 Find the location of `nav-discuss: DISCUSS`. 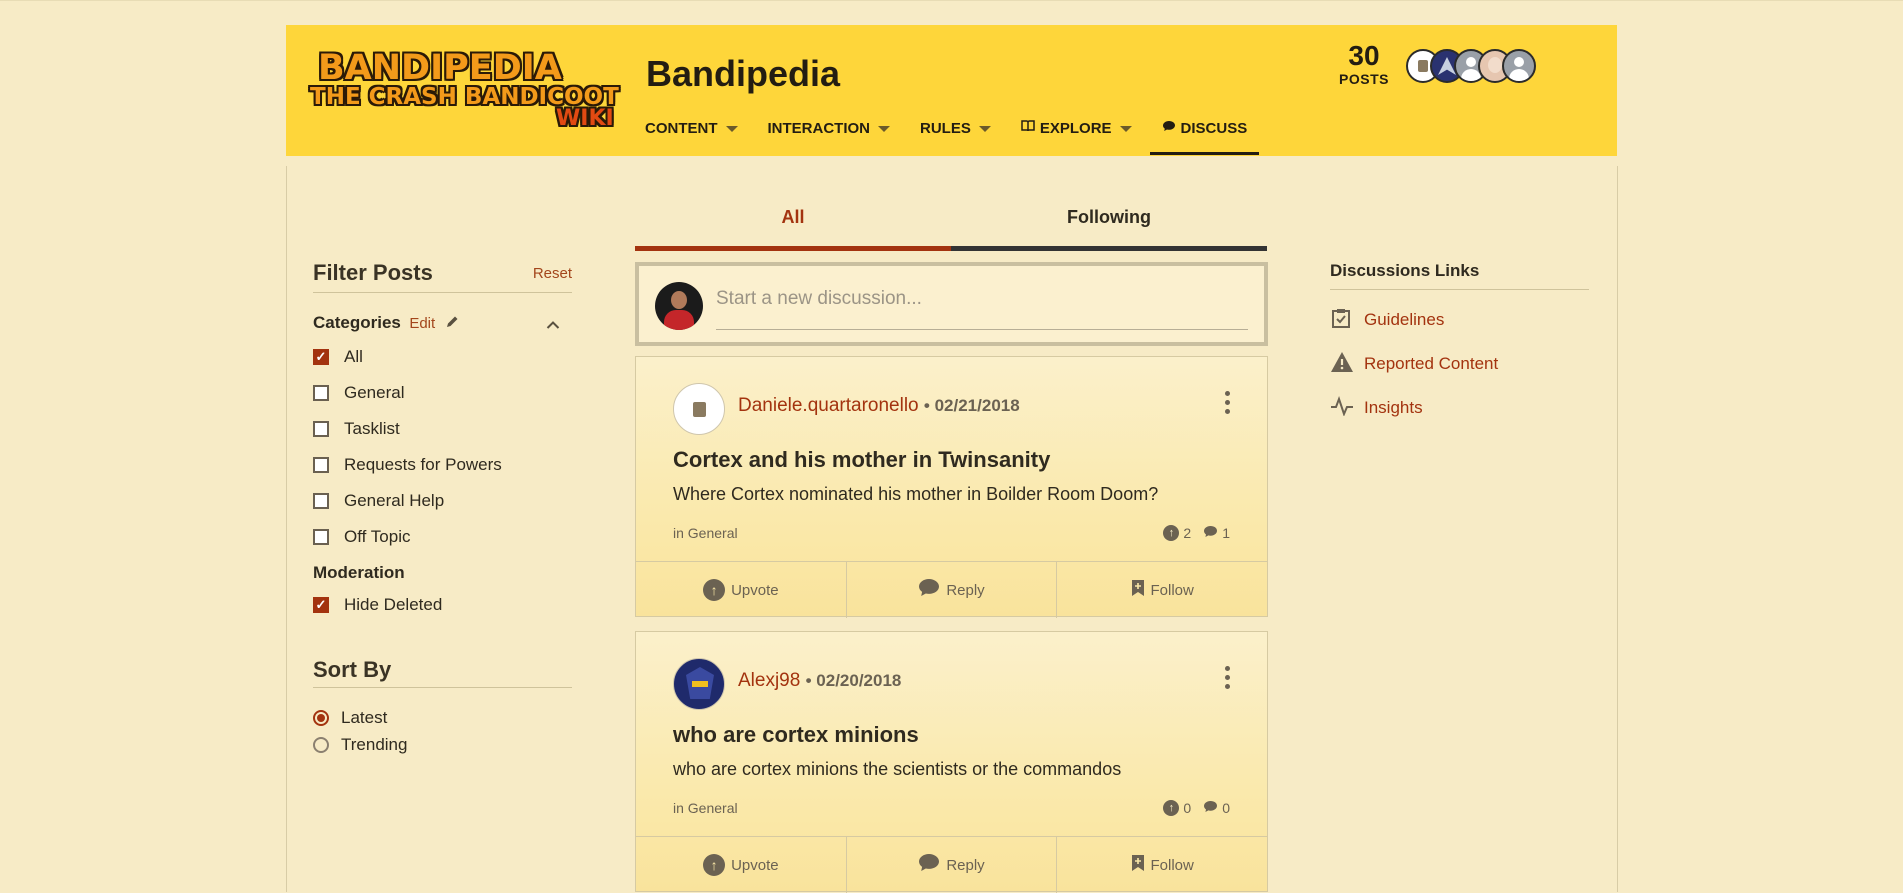

nav-discuss: DISCUSS is located at coordinates (1204, 137).